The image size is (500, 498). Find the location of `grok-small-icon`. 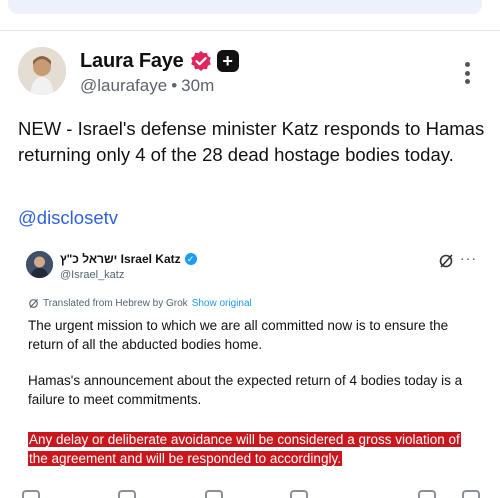

grok-small-icon is located at coordinates (34, 303).